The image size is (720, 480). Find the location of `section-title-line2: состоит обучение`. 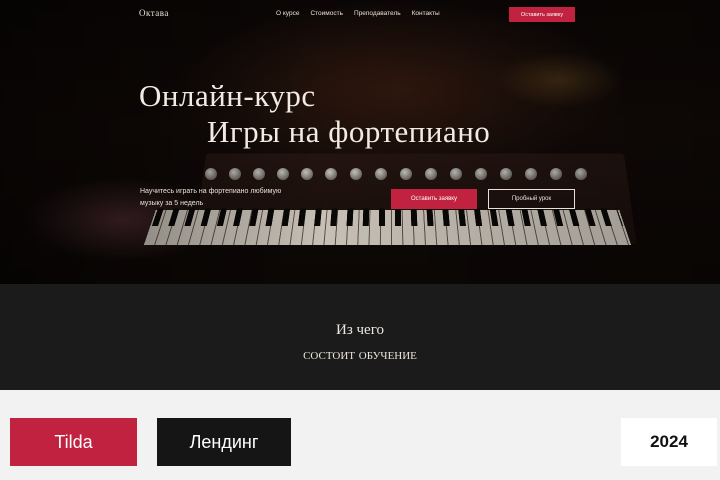

section-title-line2: состоит обучение is located at coordinates (360, 355).